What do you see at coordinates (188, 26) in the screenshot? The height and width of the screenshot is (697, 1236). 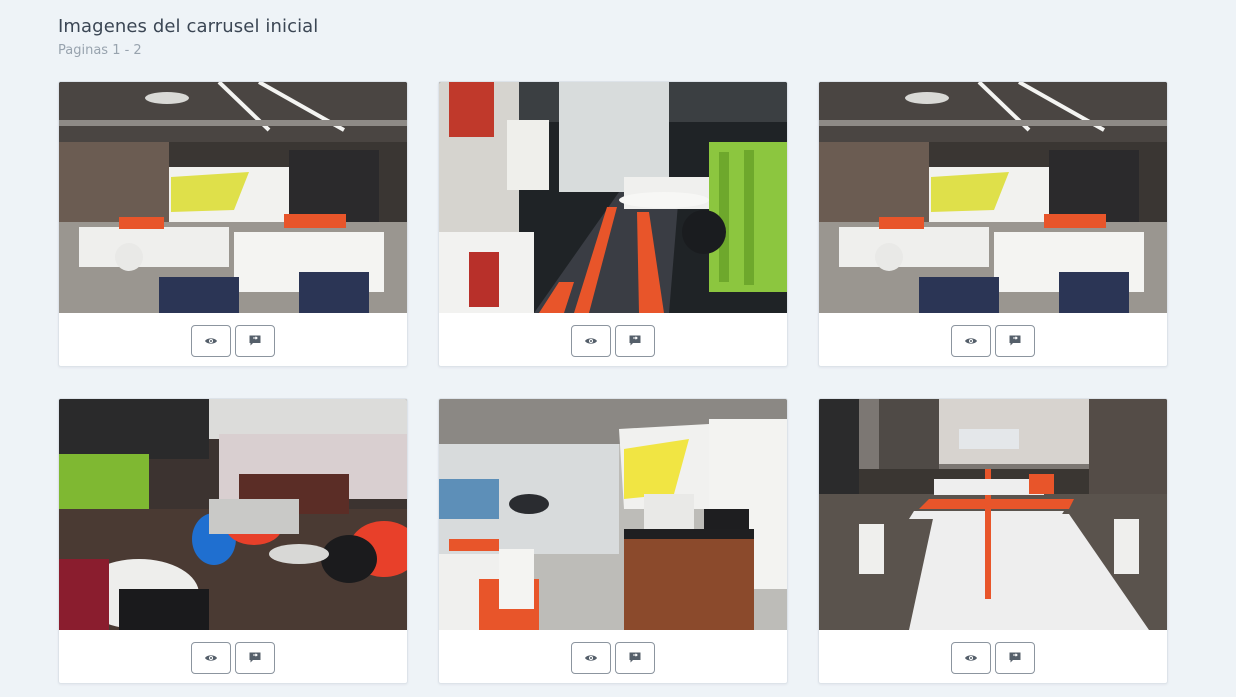 I see `page-title: Imagenes del carrusel inicial` at bounding box center [188, 26].